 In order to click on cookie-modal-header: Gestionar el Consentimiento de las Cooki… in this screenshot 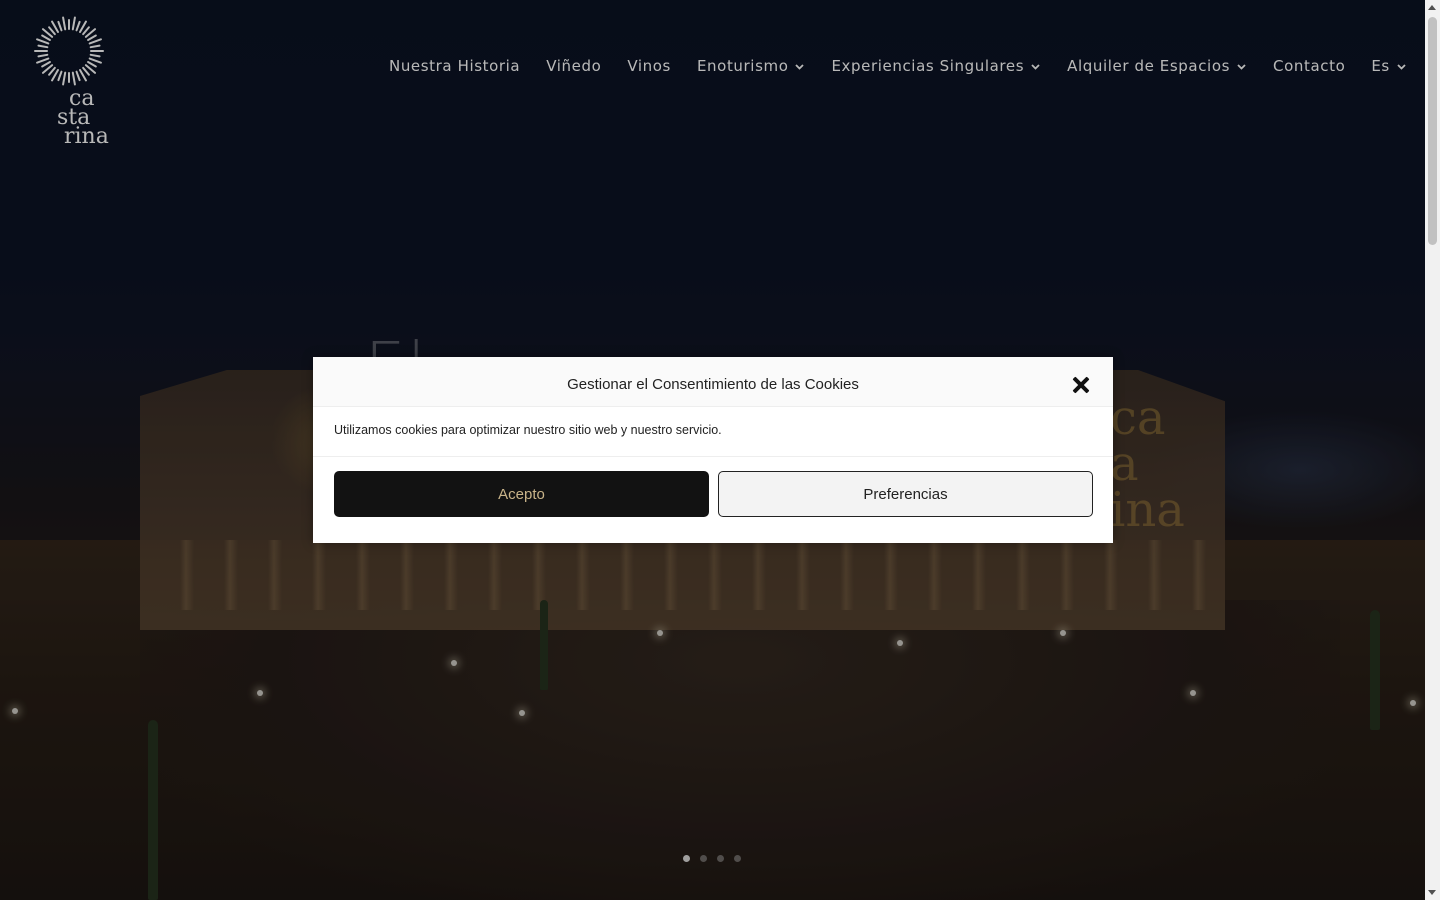, I will do `click(713, 382)`.